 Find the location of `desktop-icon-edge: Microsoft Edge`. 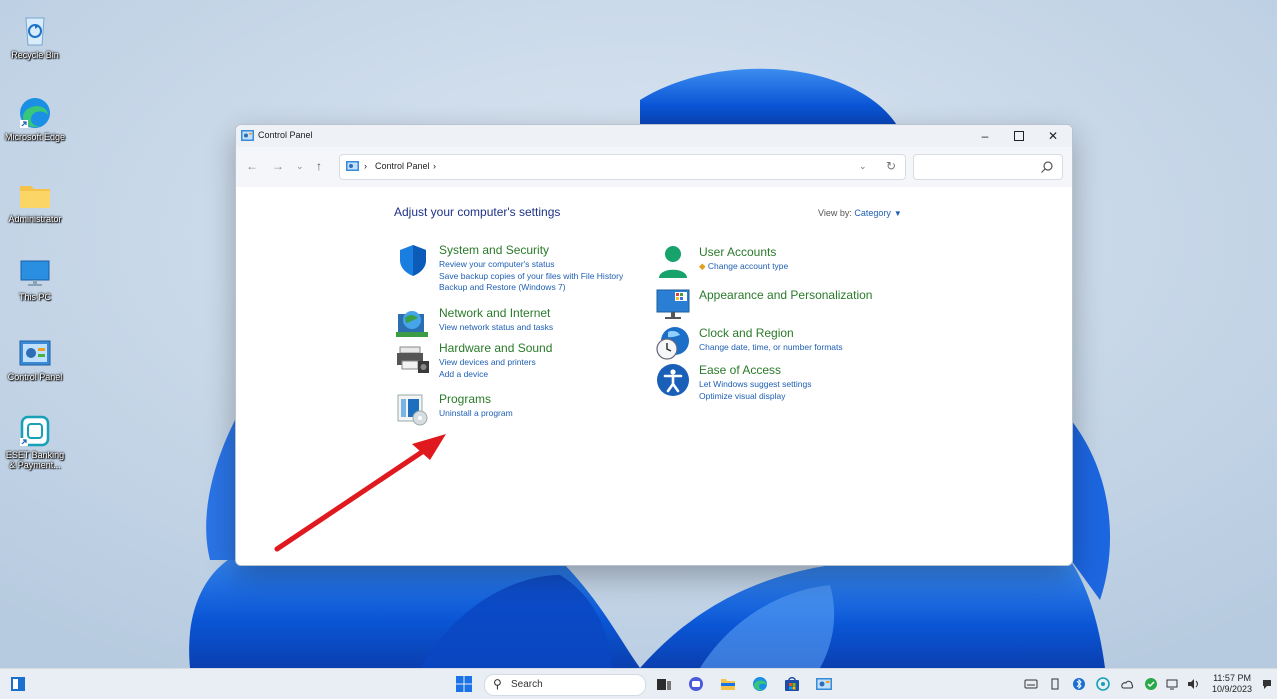

desktop-icon-edge: Microsoft Edge is located at coordinates (35, 119).